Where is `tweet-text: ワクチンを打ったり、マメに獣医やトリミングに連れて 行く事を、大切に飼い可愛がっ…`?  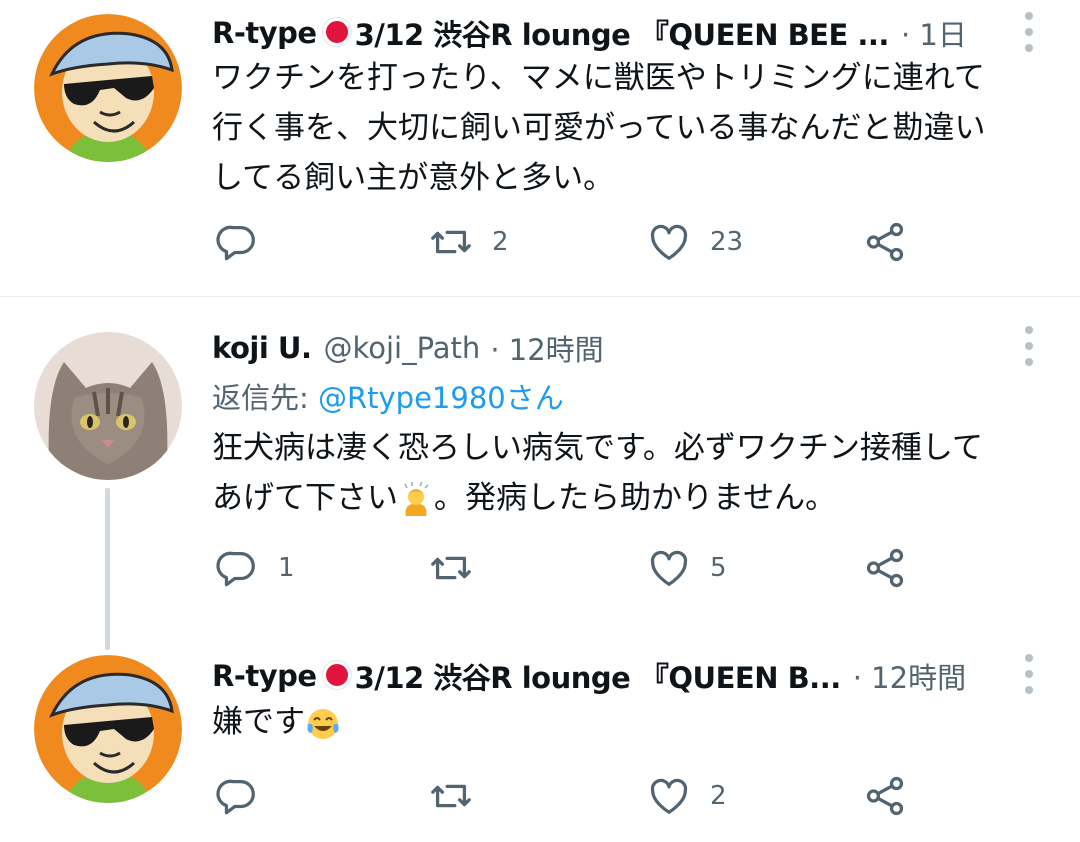
tweet-text: ワクチンを打ったり、マメに獣医やトリミングに連れて 行く事を、大切に飼い可愛がっ… is located at coordinates (632, 128).